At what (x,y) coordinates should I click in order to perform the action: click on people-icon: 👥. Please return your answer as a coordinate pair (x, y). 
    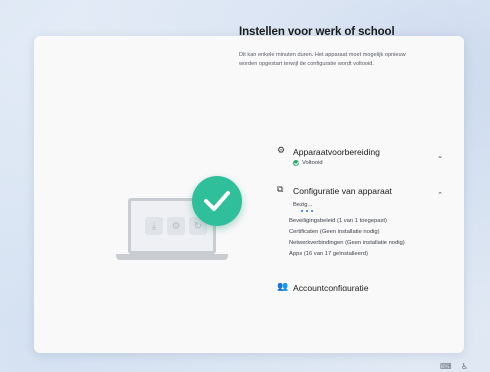
    Looking at the image, I should click on (283, 286).